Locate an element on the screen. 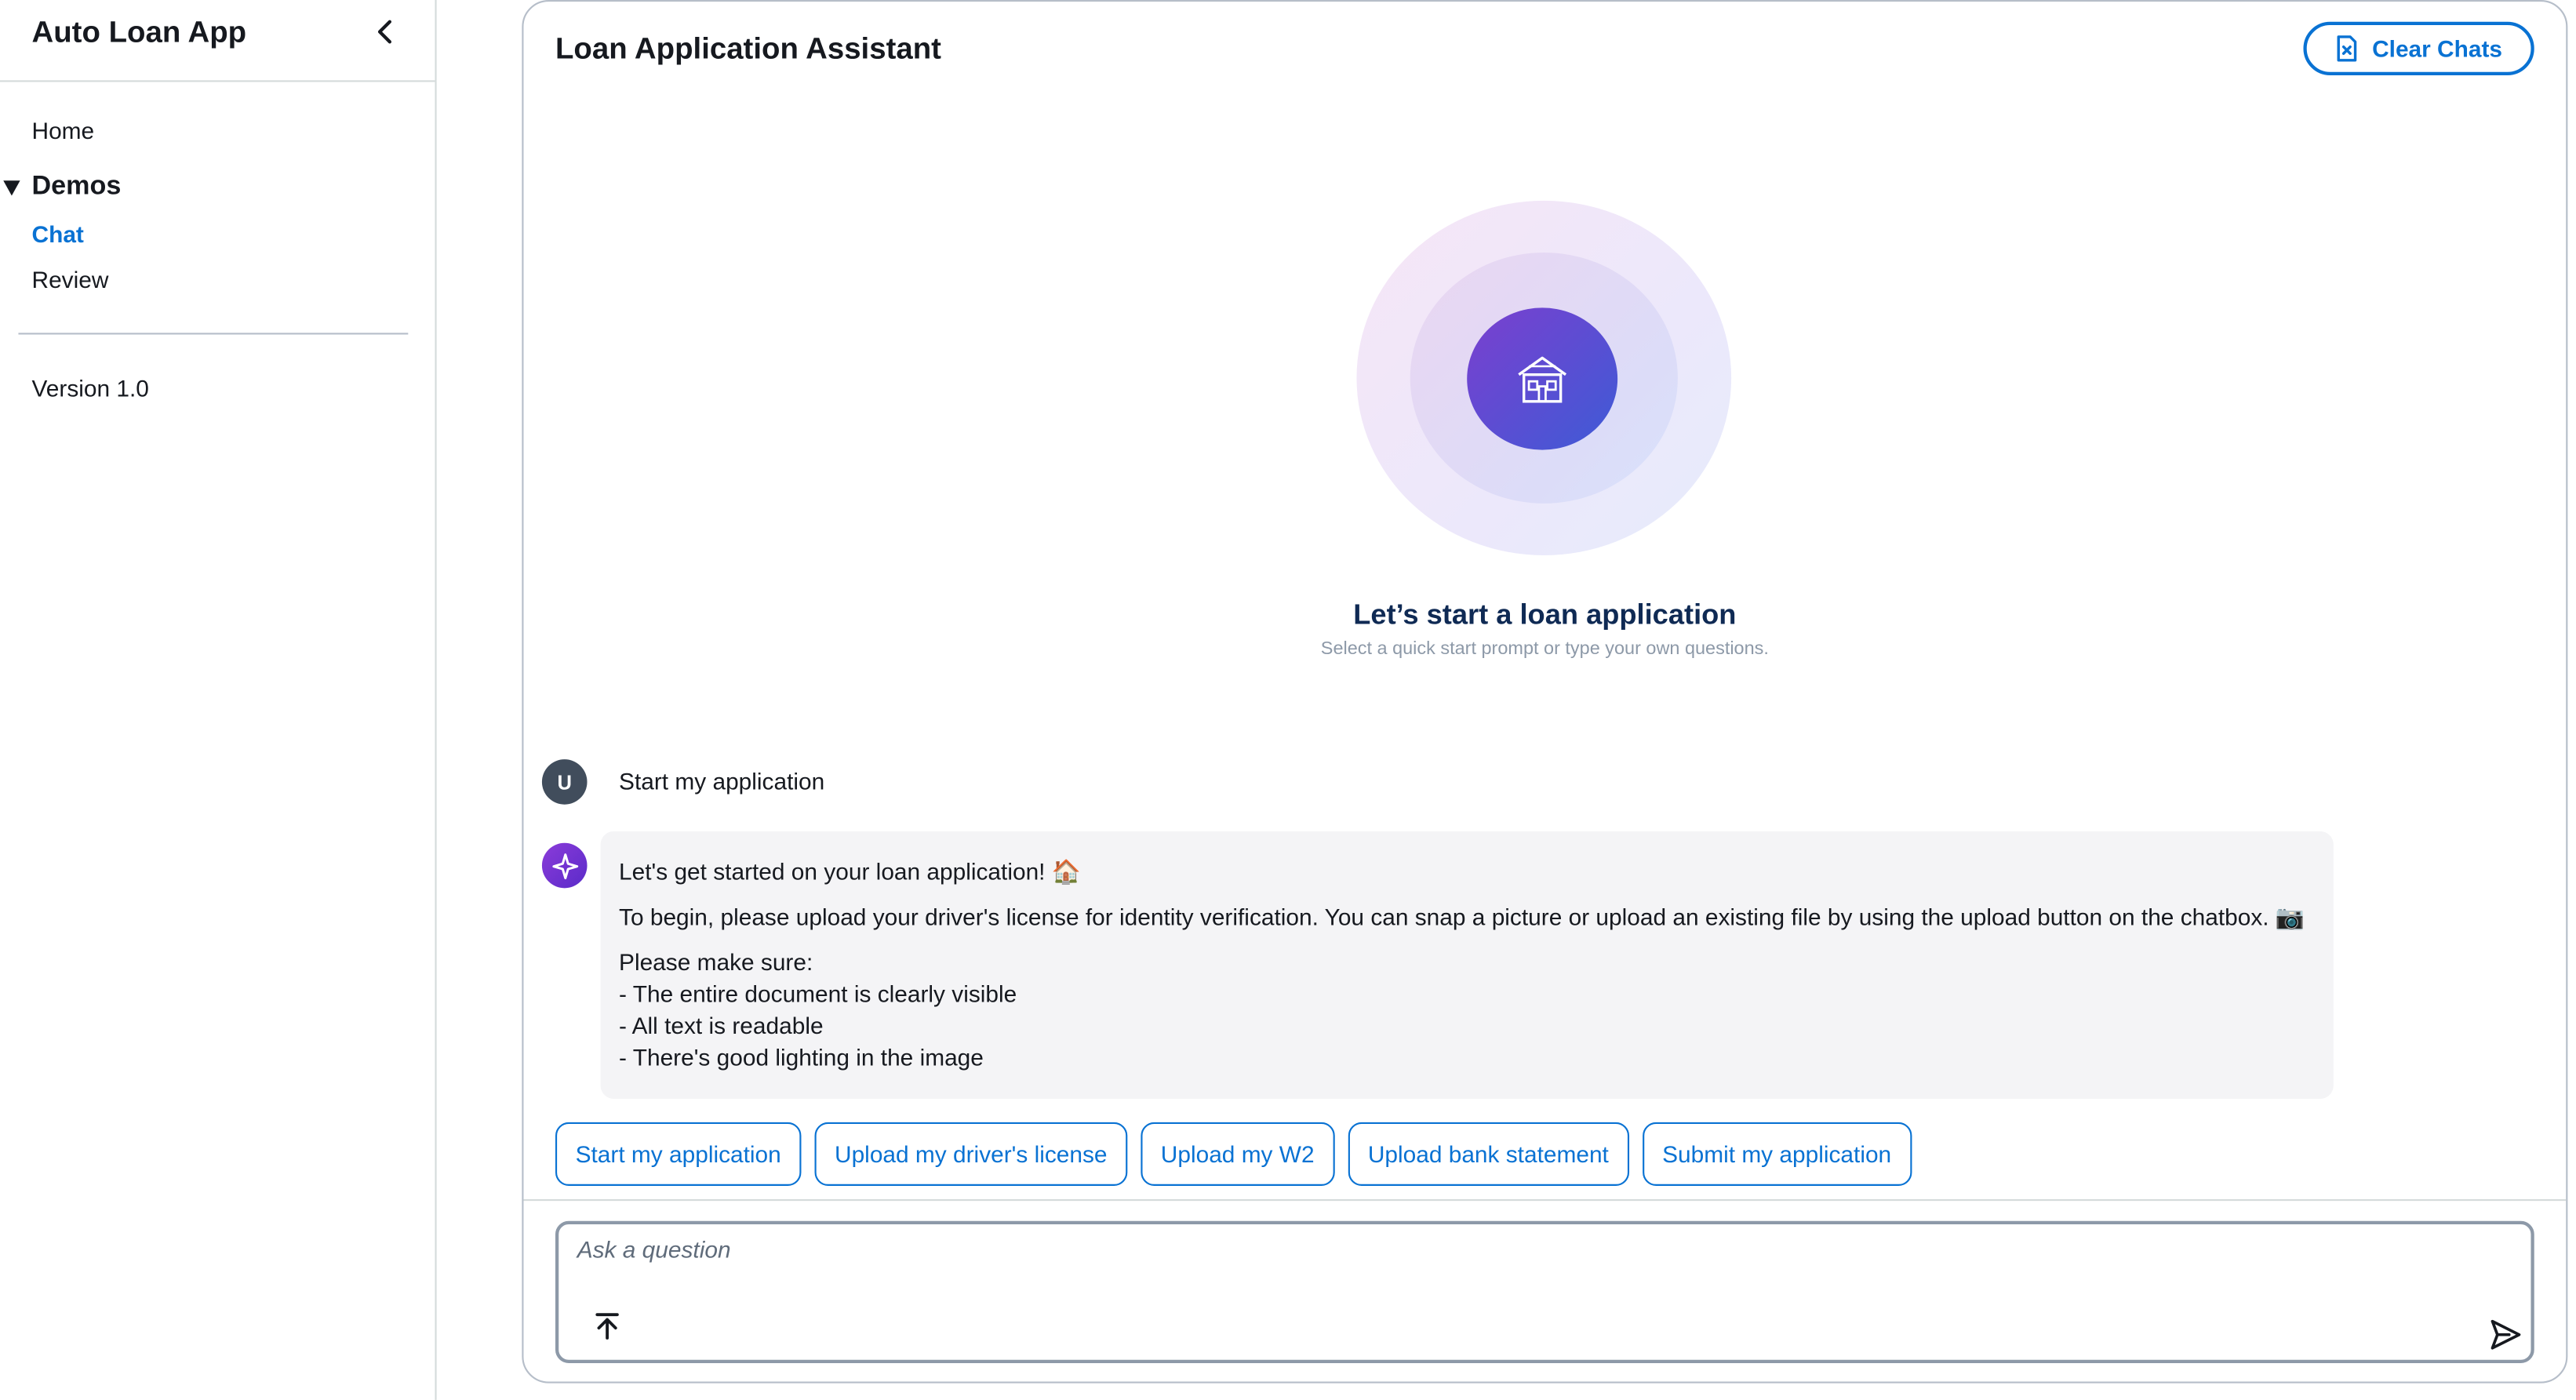  upload-button is located at coordinates (607, 1326).